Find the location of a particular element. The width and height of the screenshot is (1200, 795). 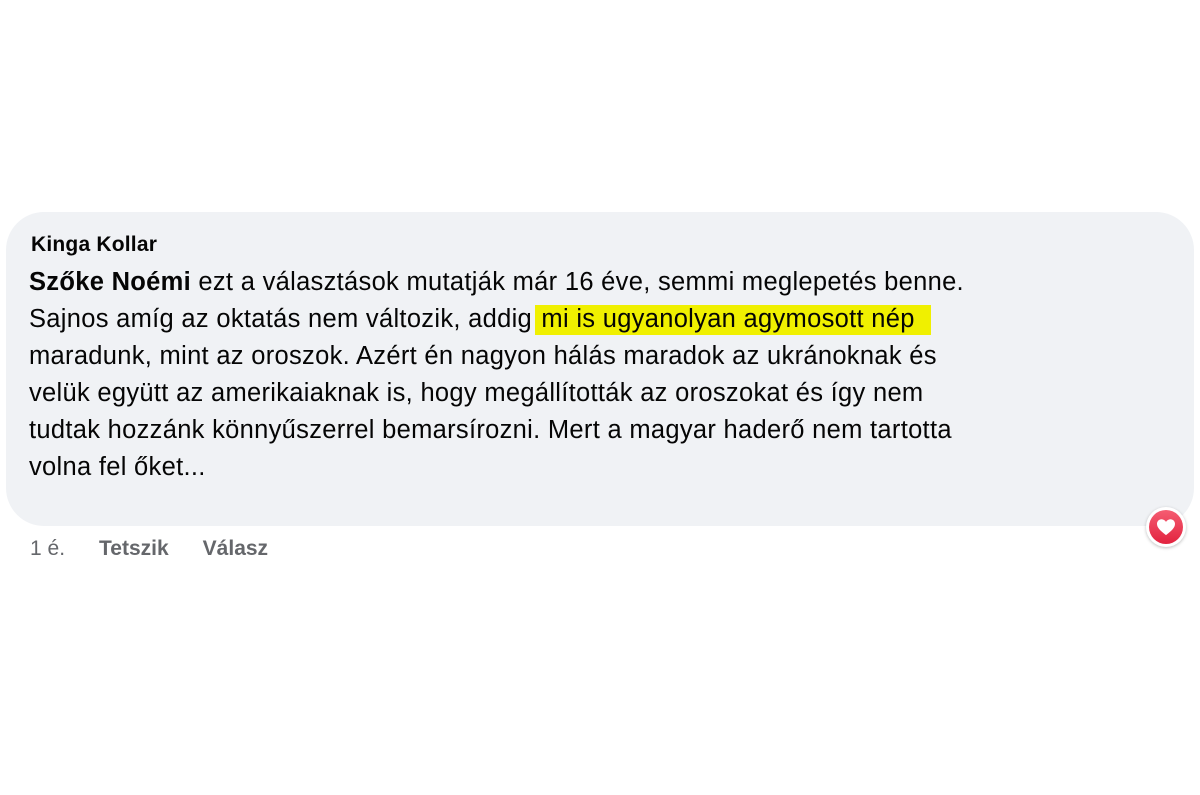

reaction-badge is located at coordinates (1166, 527).